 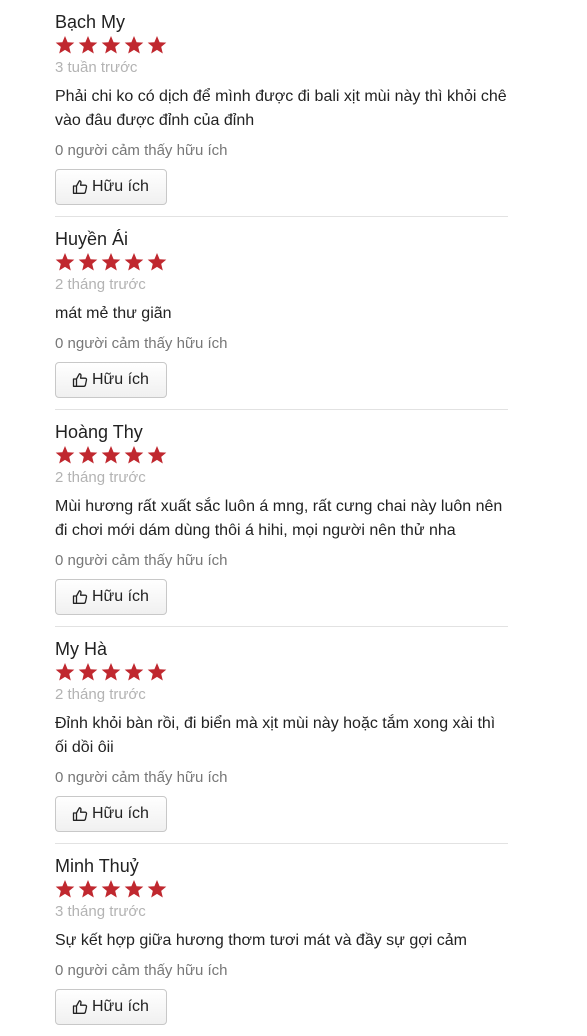 What do you see at coordinates (100, 911) in the screenshot?
I see `review-time: 3 tháng trước` at bounding box center [100, 911].